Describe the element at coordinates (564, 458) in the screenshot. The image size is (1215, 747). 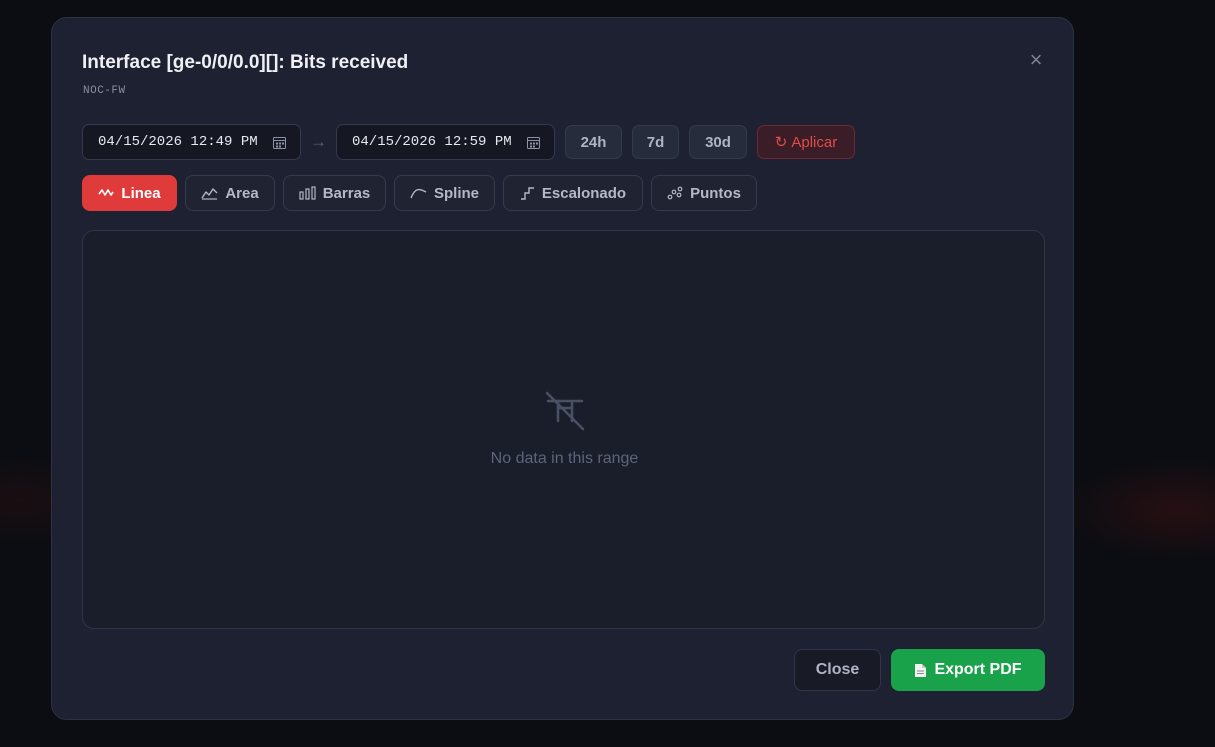
I see `empty-state-message: No data in this range` at that location.